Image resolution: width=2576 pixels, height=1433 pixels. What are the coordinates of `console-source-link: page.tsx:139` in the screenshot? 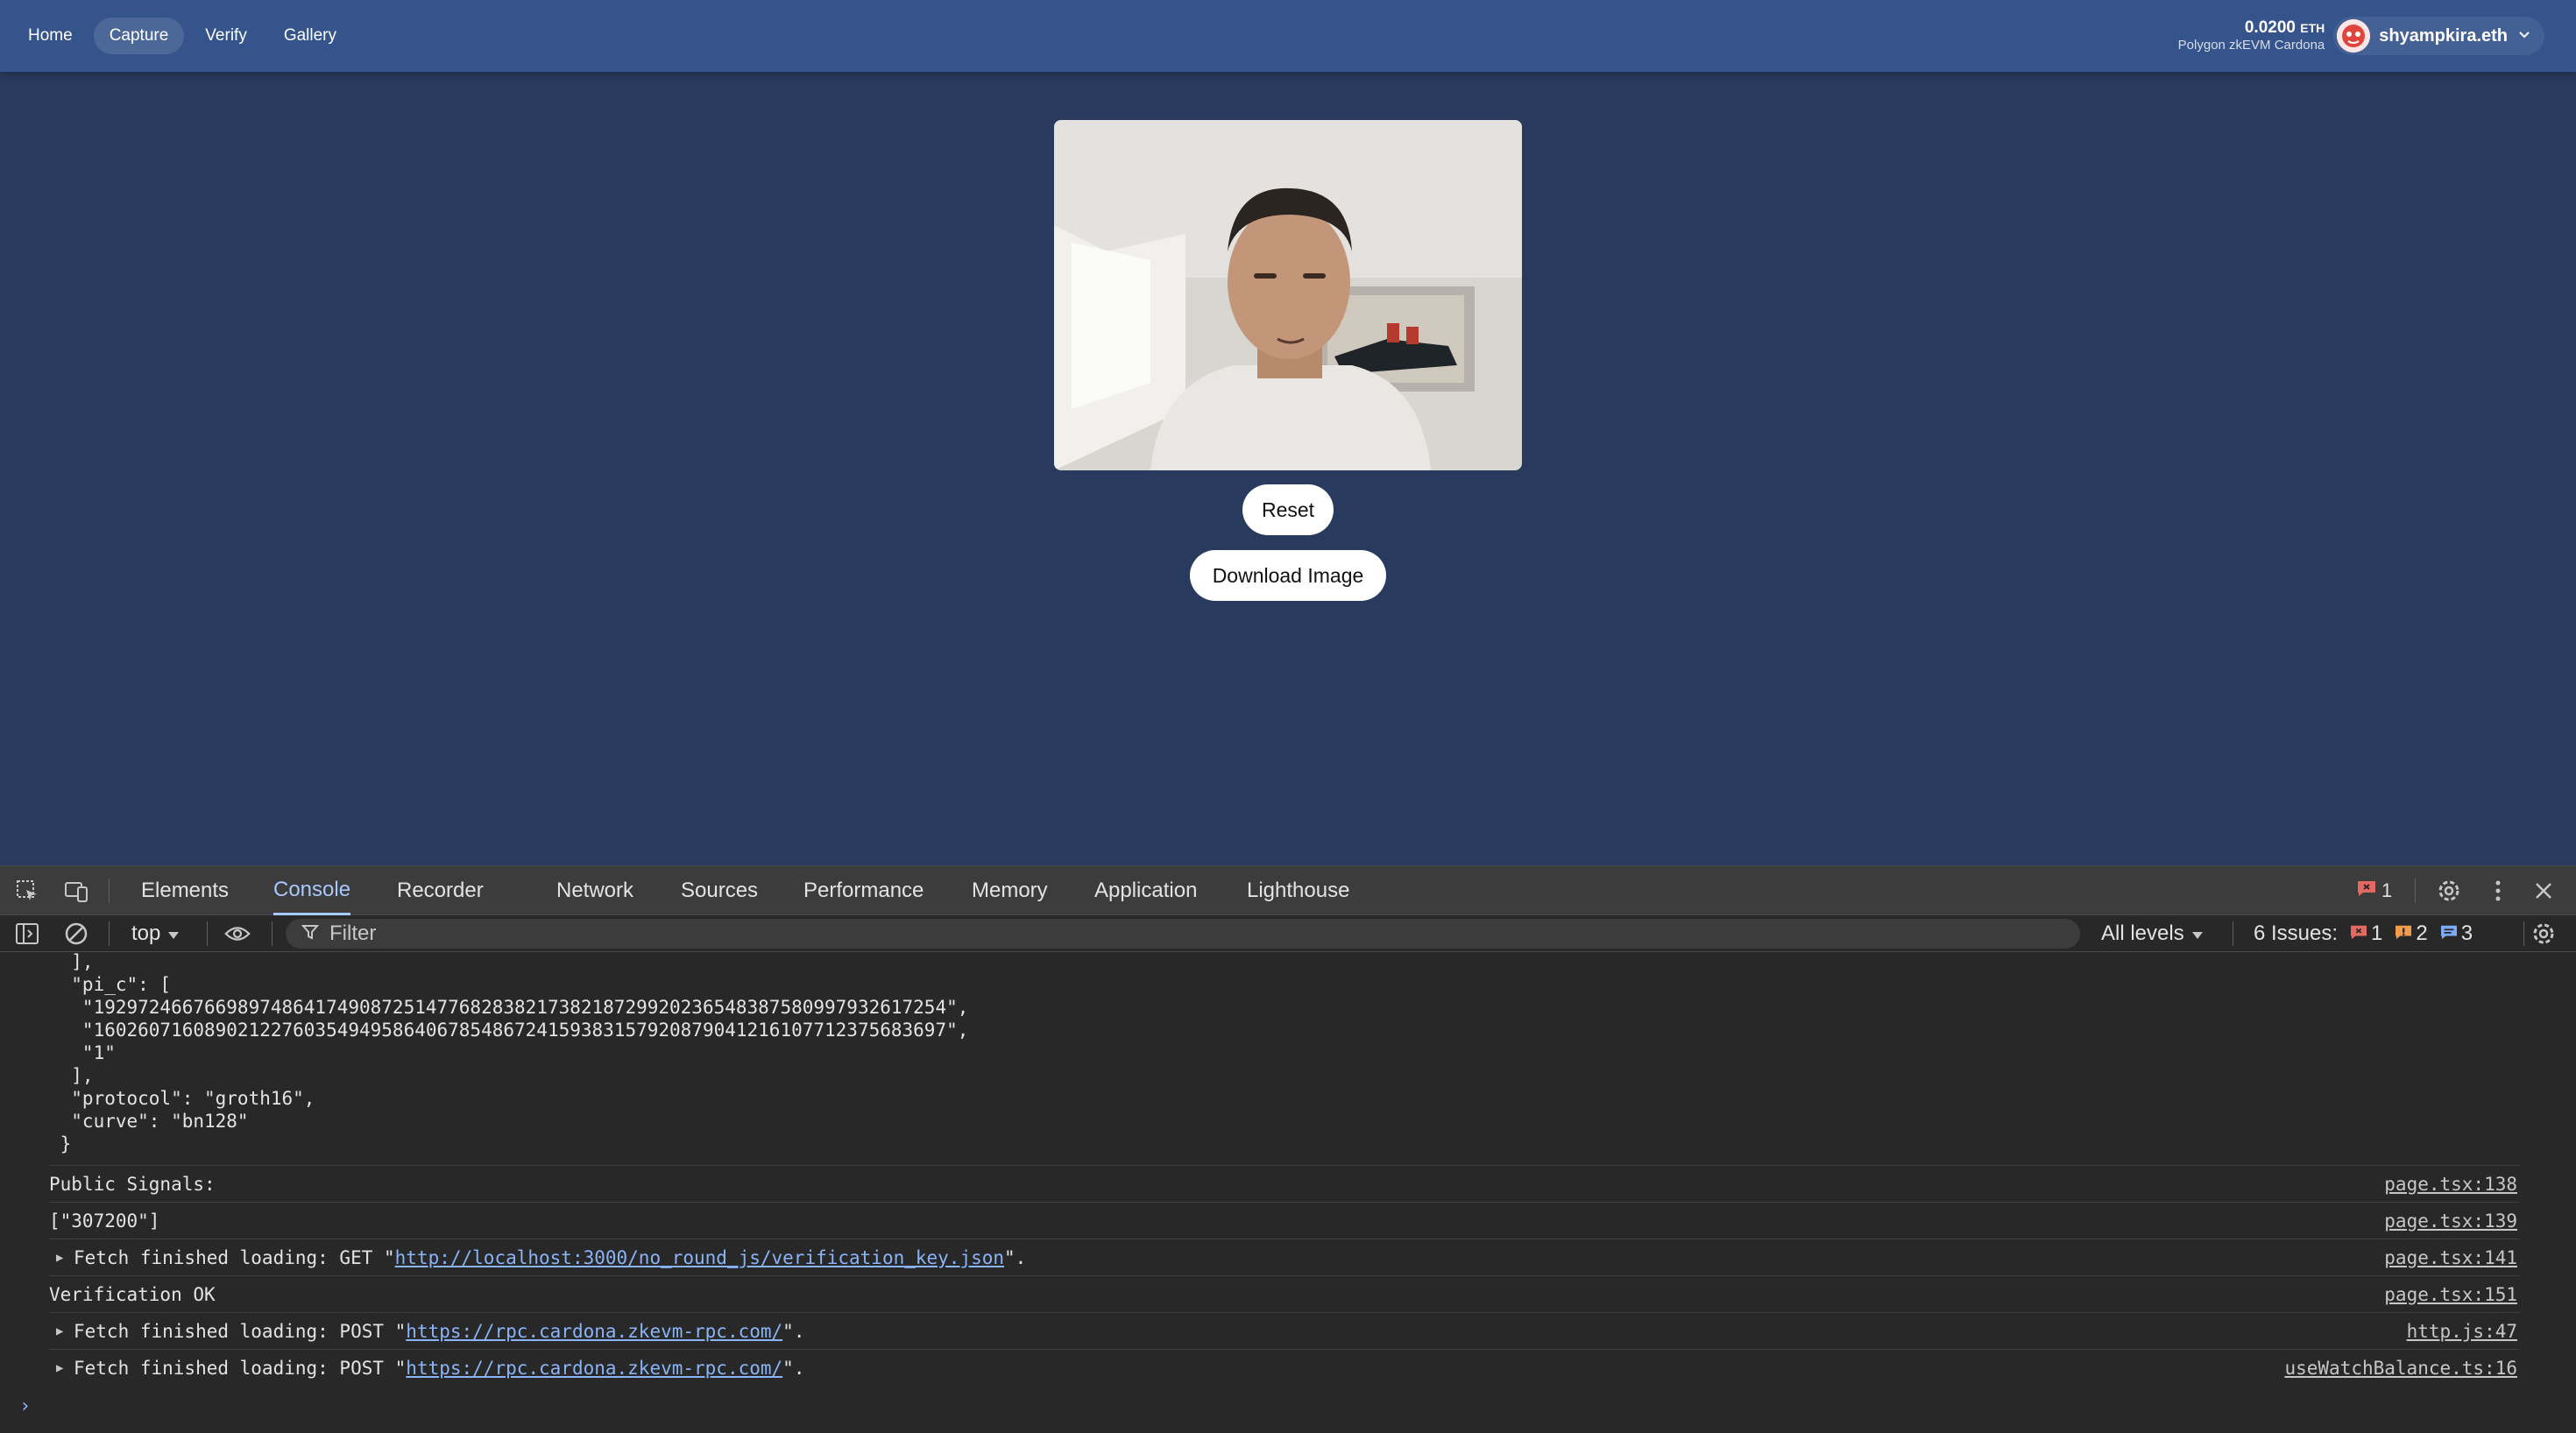 It's located at (2450, 1221).